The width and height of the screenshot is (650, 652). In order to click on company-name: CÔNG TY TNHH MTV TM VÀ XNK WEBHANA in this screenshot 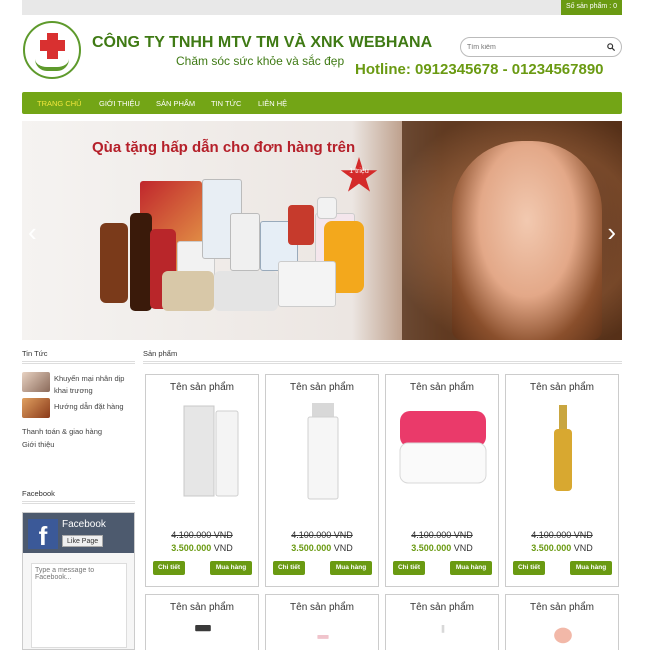, I will do `click(262, 42)`.